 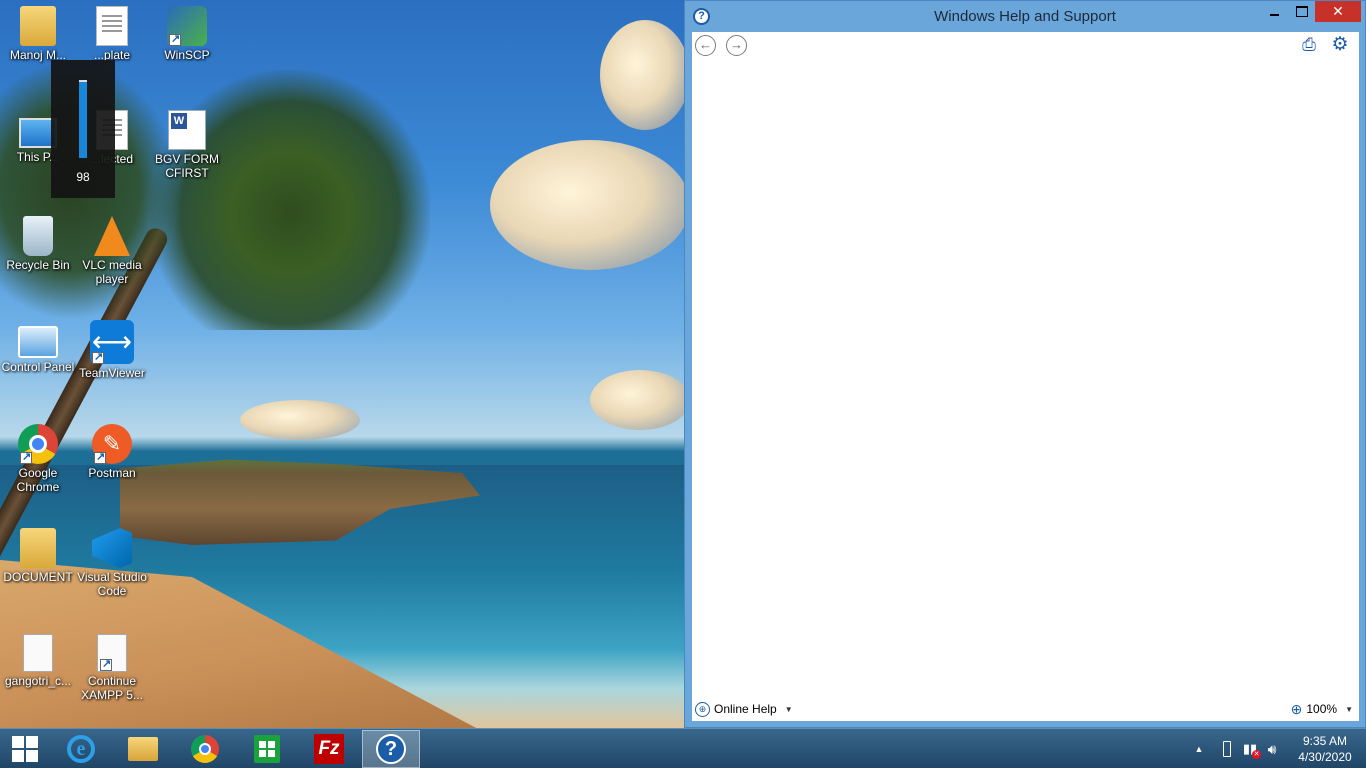 I want to click on control-panel-icon, so click(x=38, y=342).